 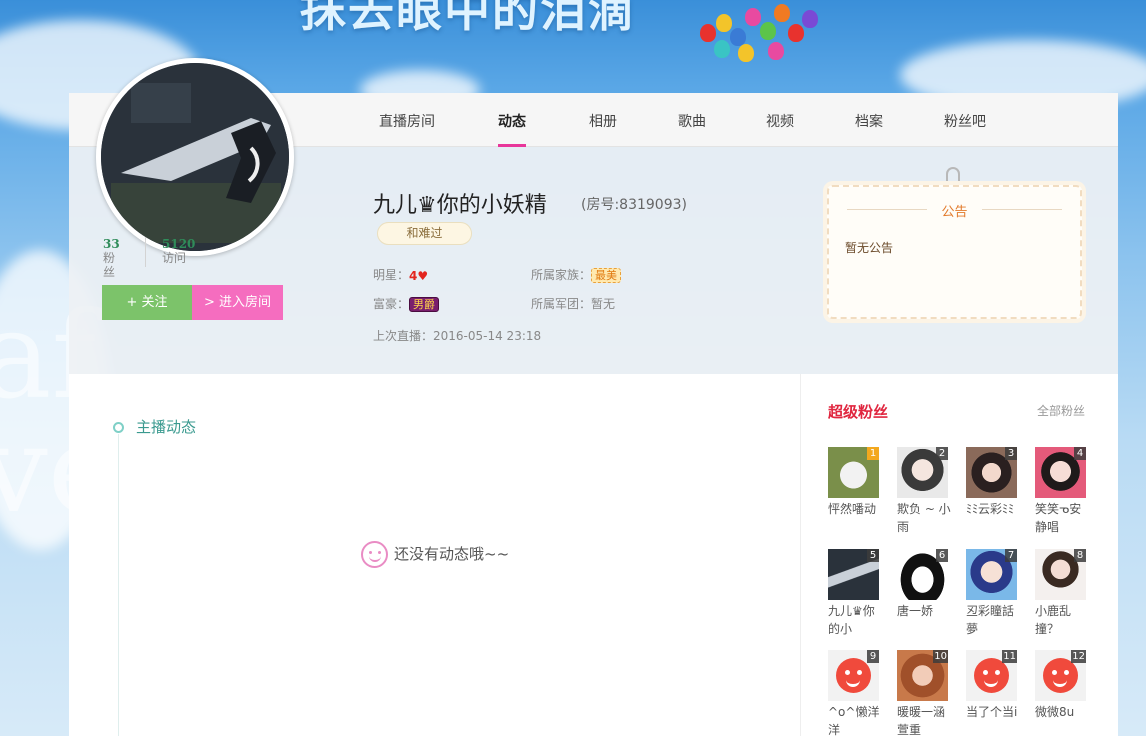 I want to click on fan-avatar: 7, so click(x=991, y=574).